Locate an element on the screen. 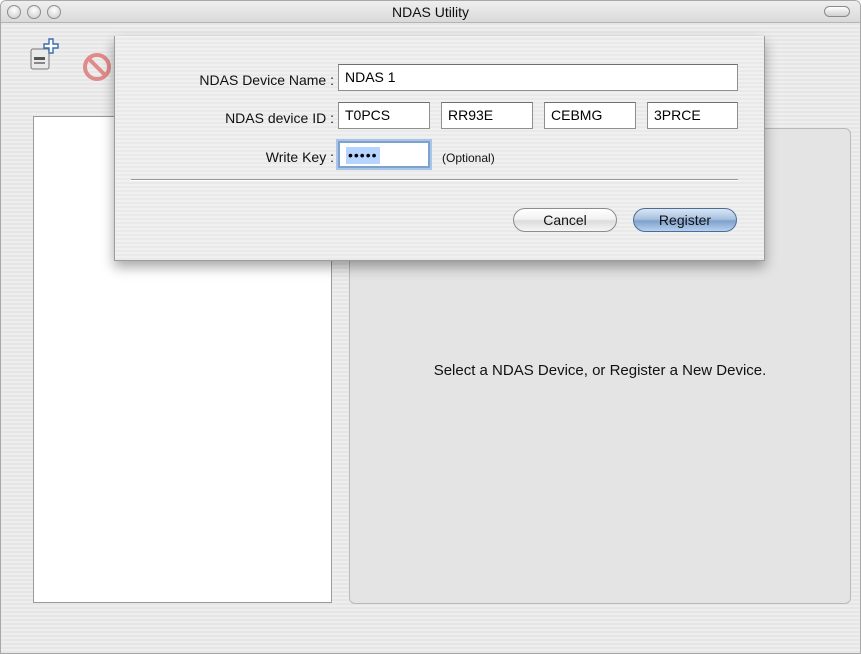 The width and height of the screenshot is (861, 654). device-id-label: NDAS device ID : is located at coordinates (279, 118).